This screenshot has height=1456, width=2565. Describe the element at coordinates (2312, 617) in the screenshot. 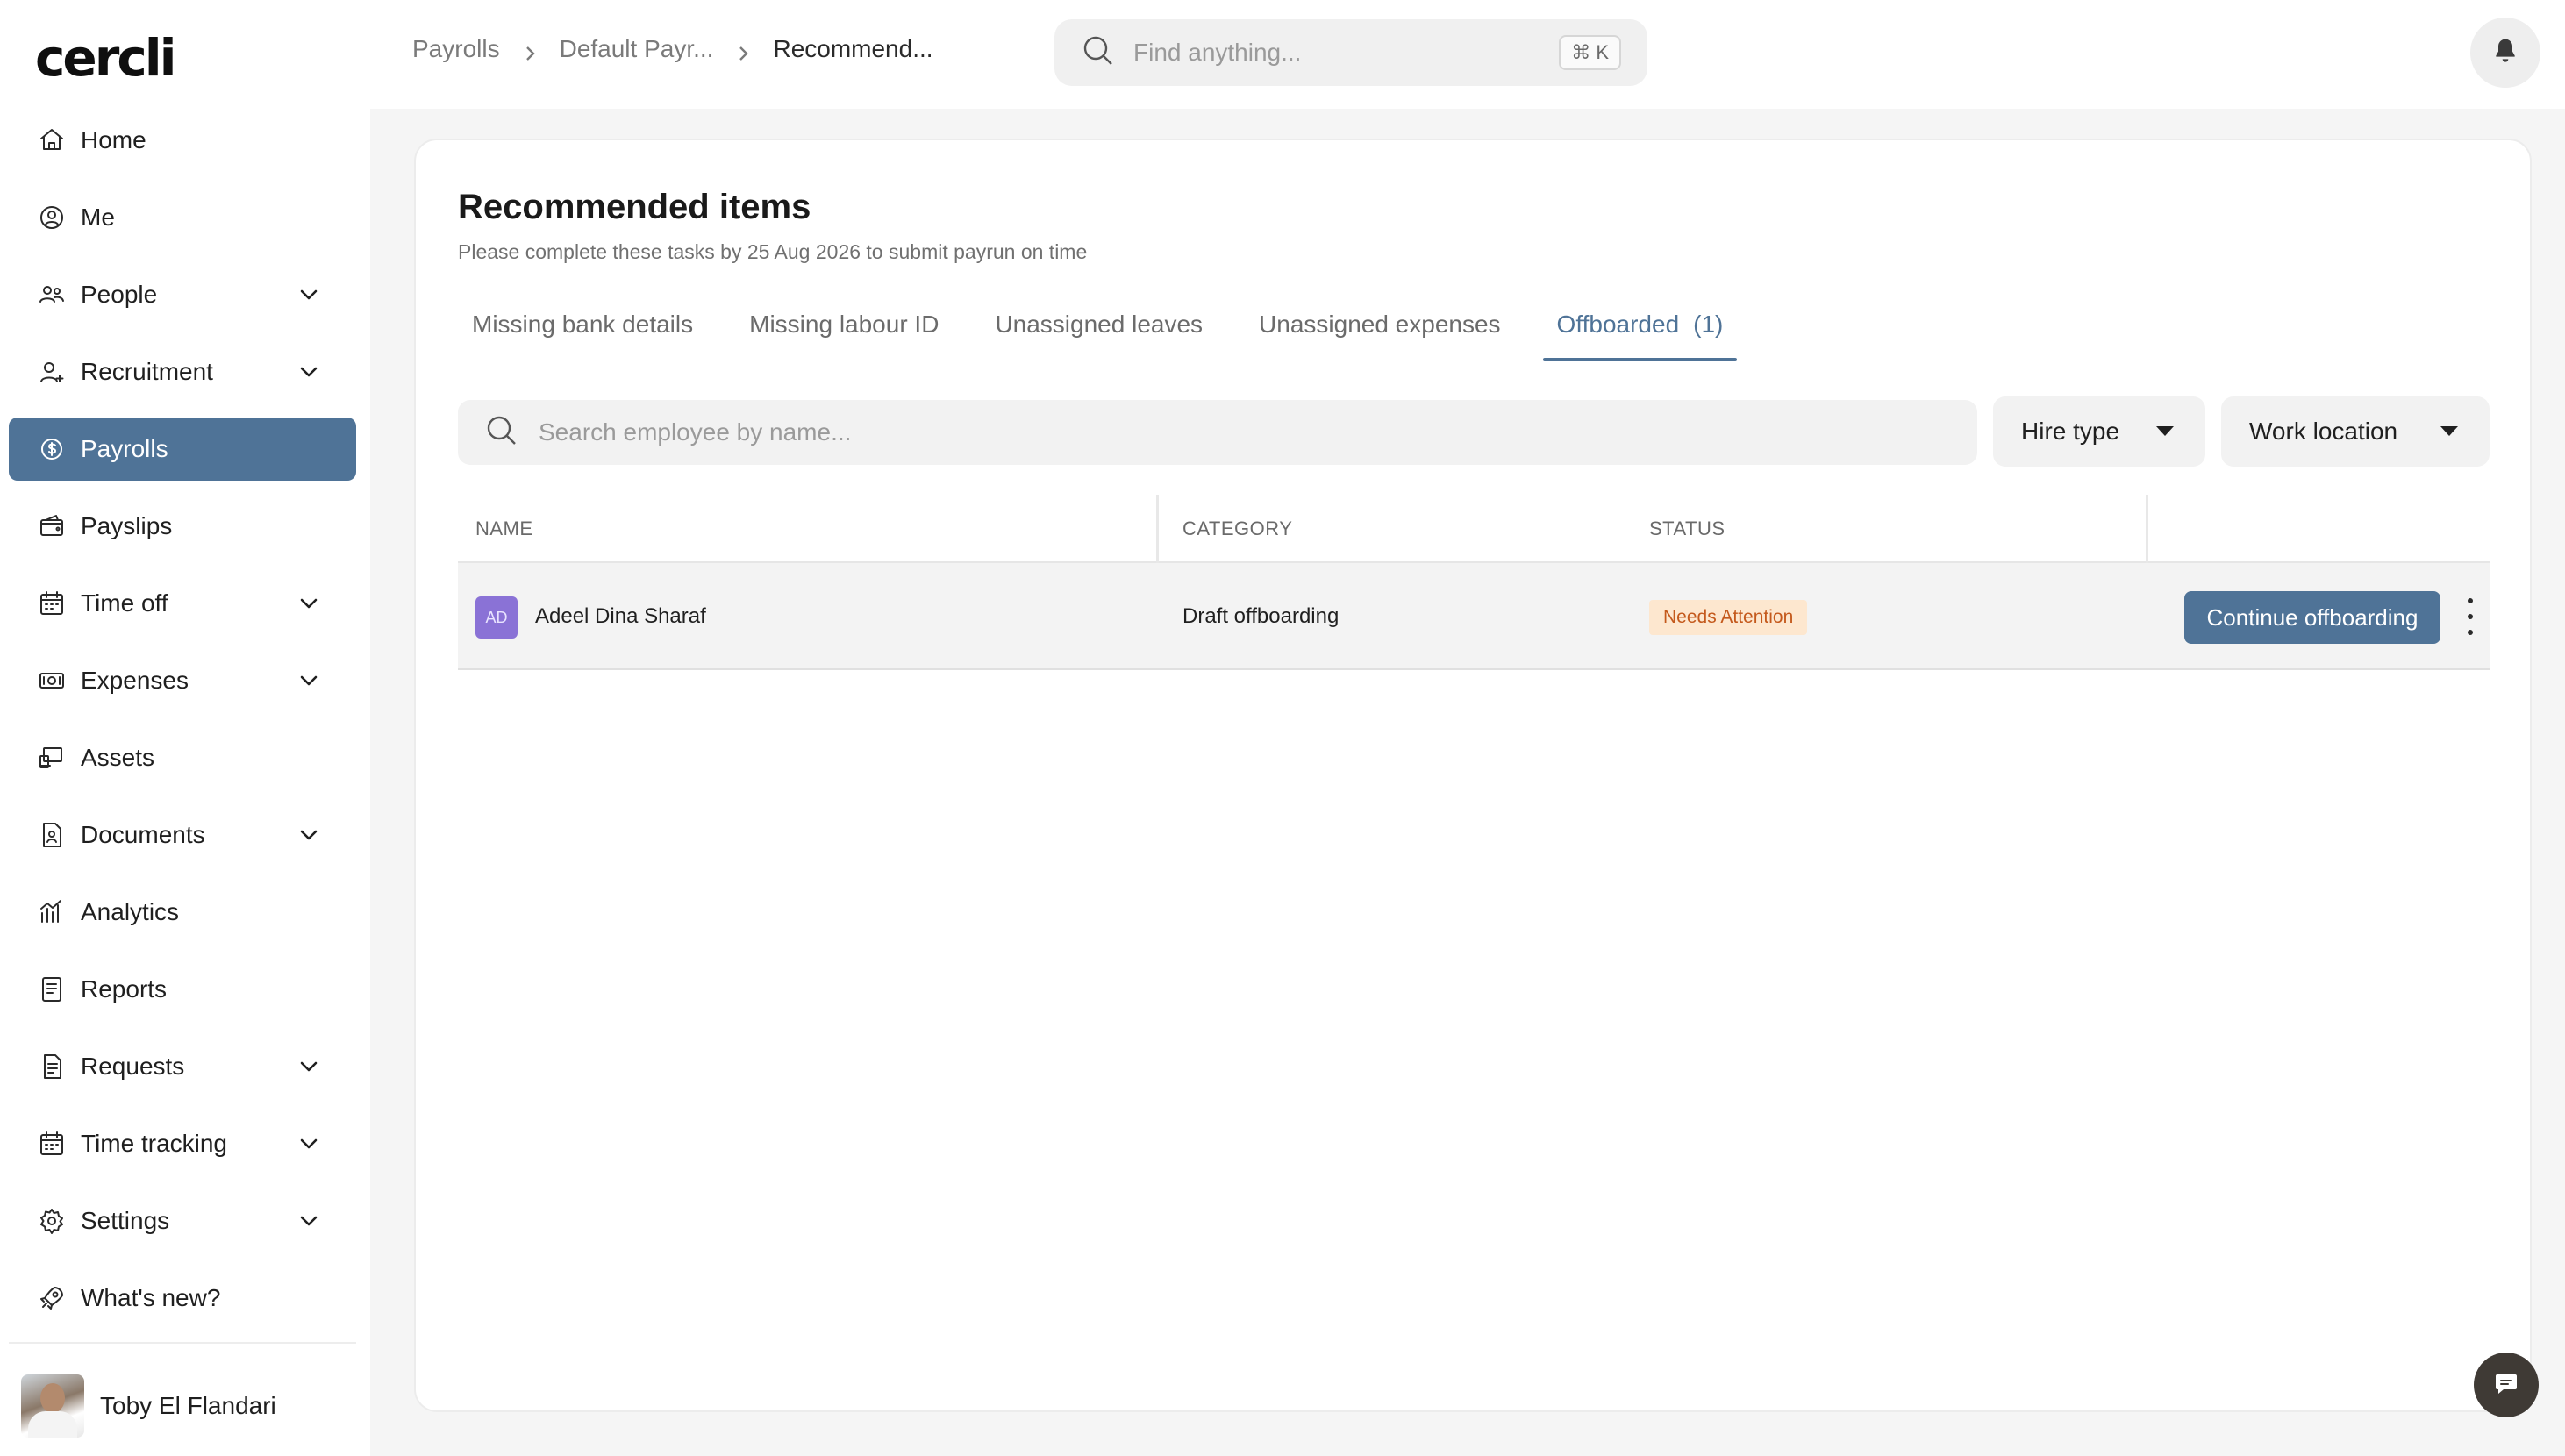

I see `continue-offboarding-button: Continue offboarding` at that location.